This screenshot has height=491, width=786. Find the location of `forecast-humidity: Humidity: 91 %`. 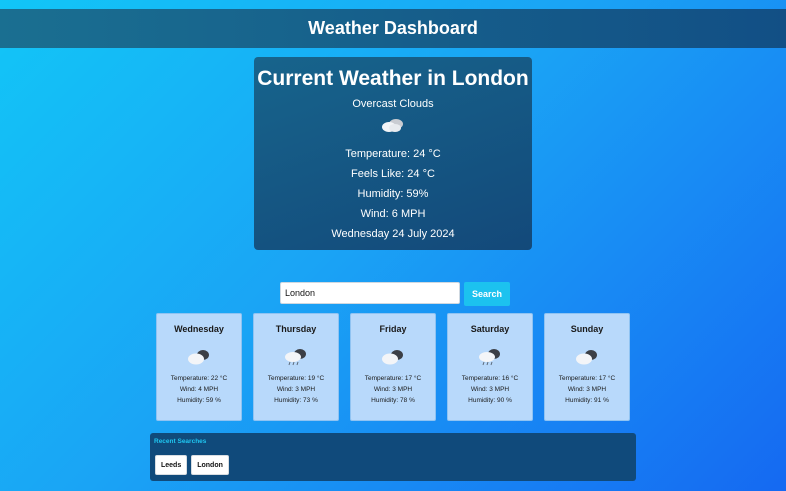

forecast-humidity: Humidity: 91 % is located at coordinates (587, 400).